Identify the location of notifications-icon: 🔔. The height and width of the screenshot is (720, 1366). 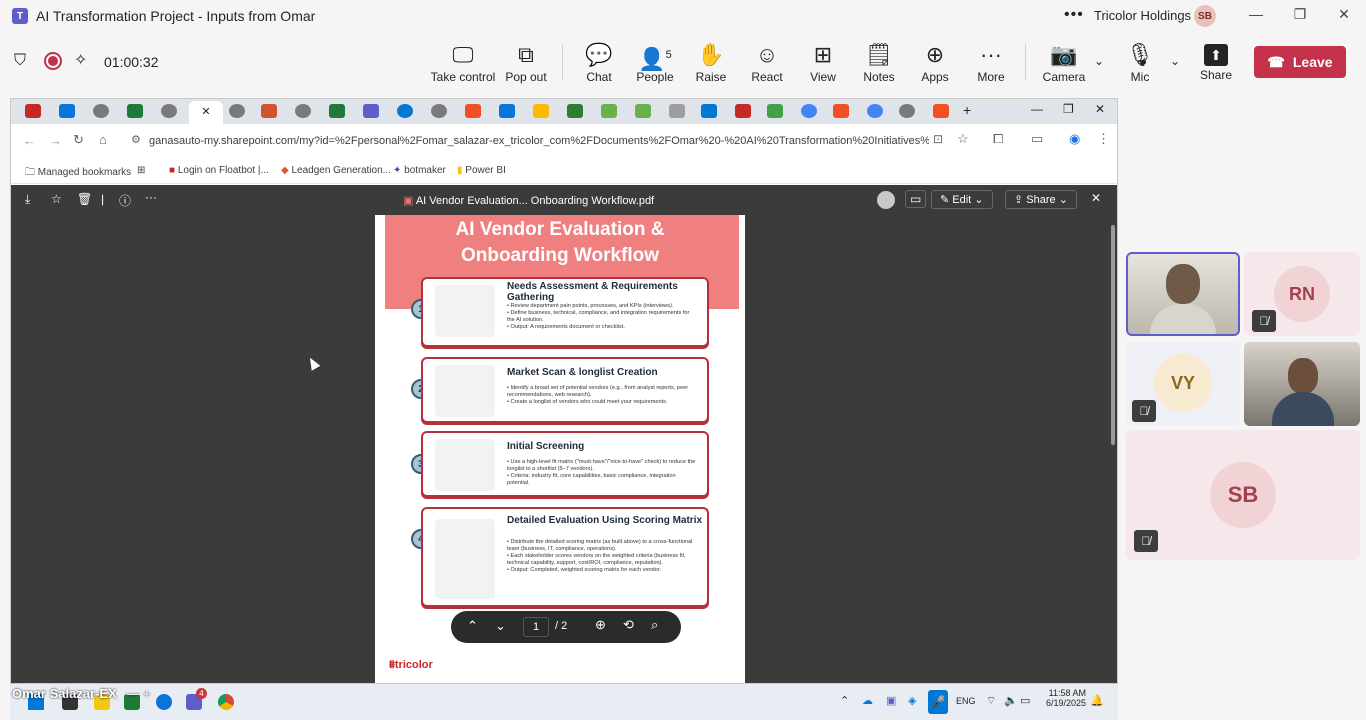
(1097, 700).